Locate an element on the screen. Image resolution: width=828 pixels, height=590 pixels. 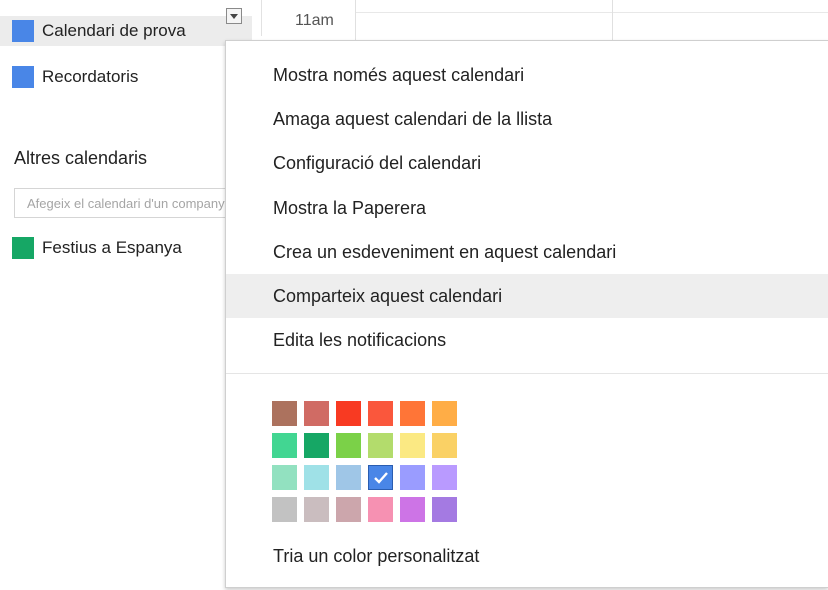
menu-item-show-only-this: Mostra només aquest calendari is located at coordinates (527, 75).